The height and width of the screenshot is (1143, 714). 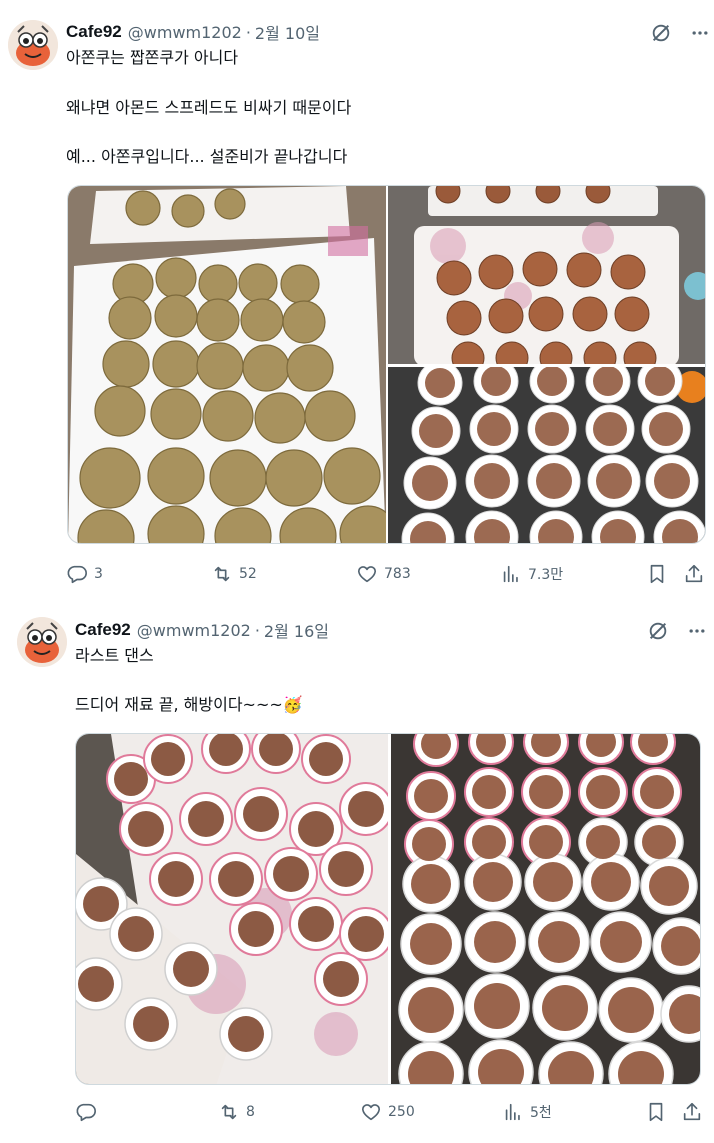 I want to click on reply-button: 3, so click(x=84, y=574).